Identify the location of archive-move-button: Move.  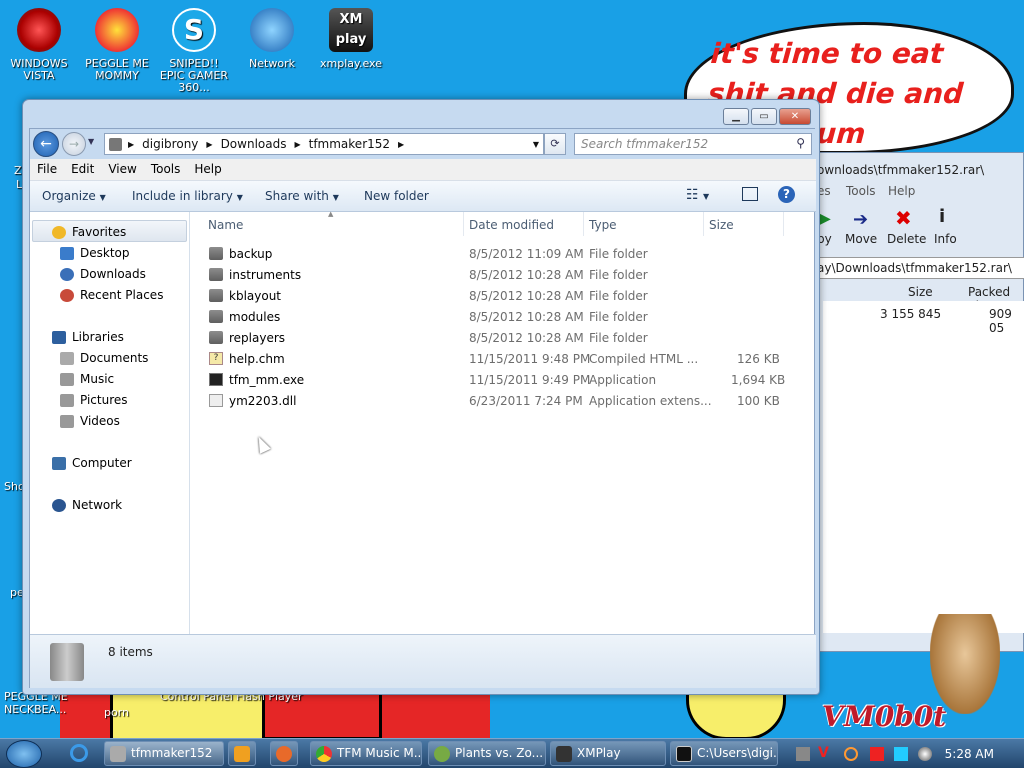
(861, 239).